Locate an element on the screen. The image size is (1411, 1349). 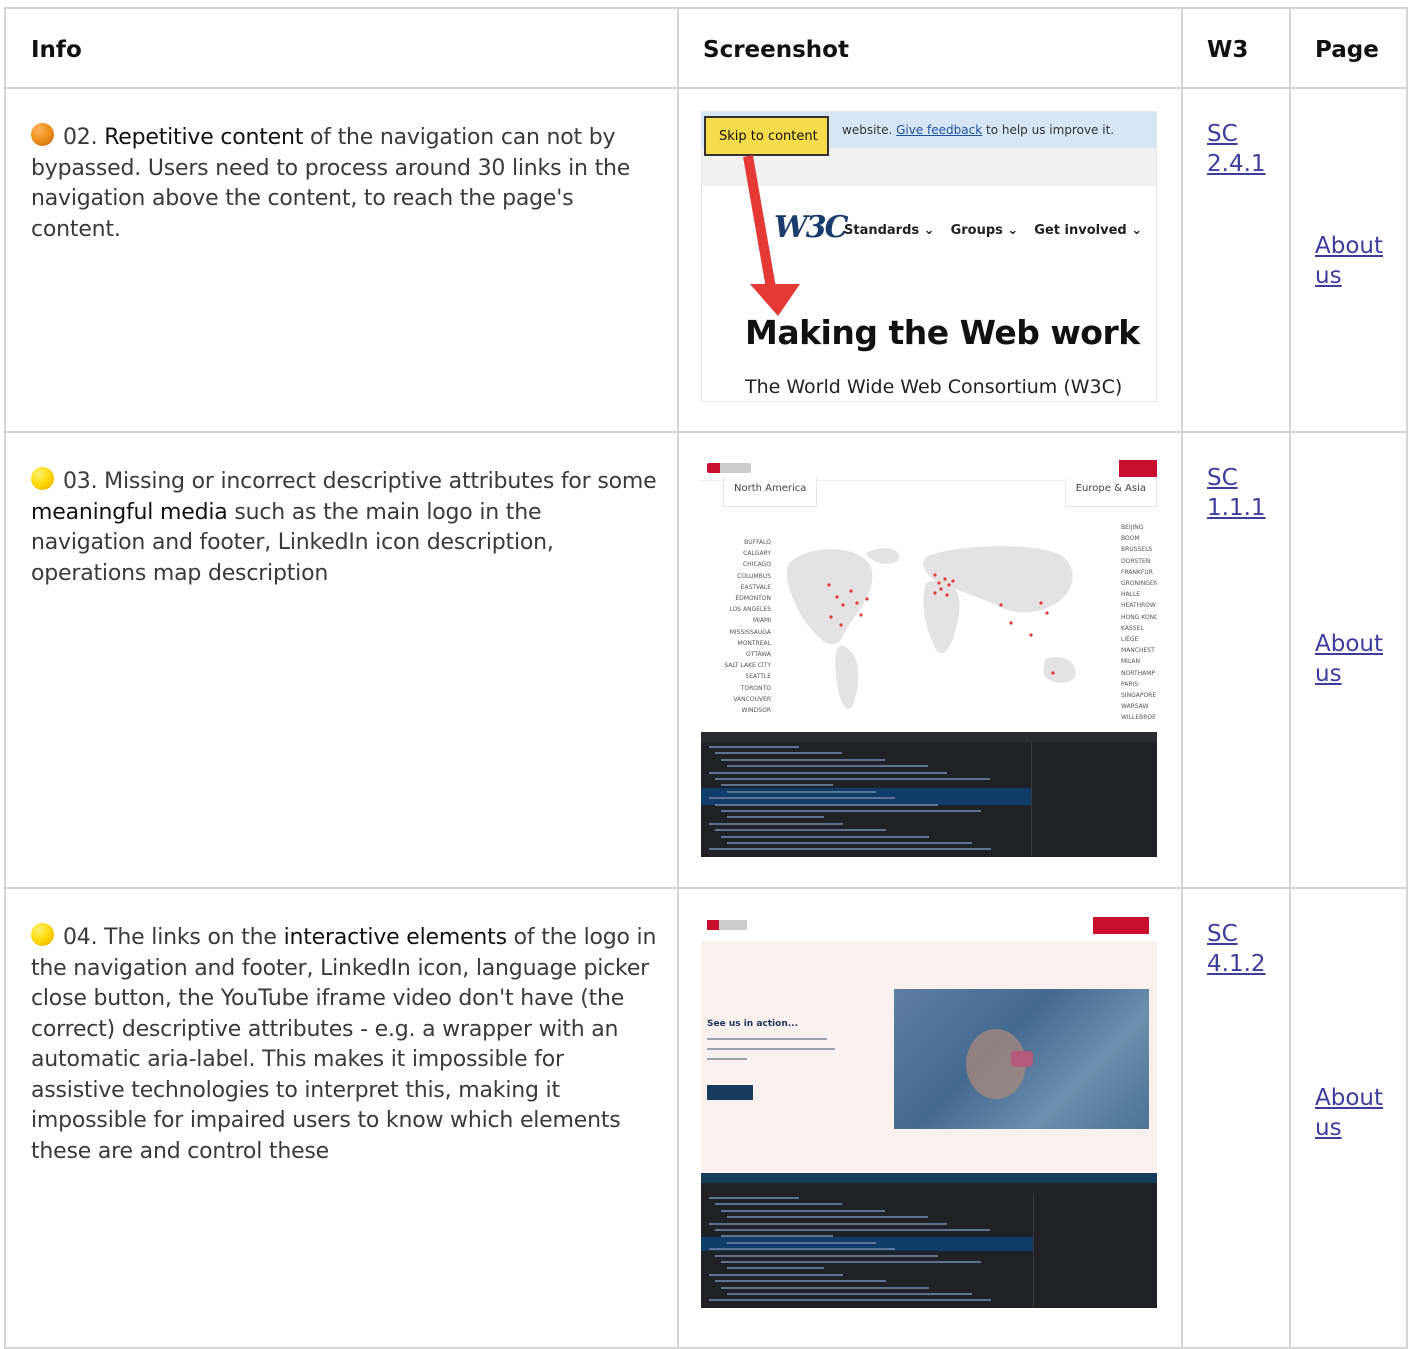
sc-link: SC 1.1.1 is located at coordinates (1248, 493).